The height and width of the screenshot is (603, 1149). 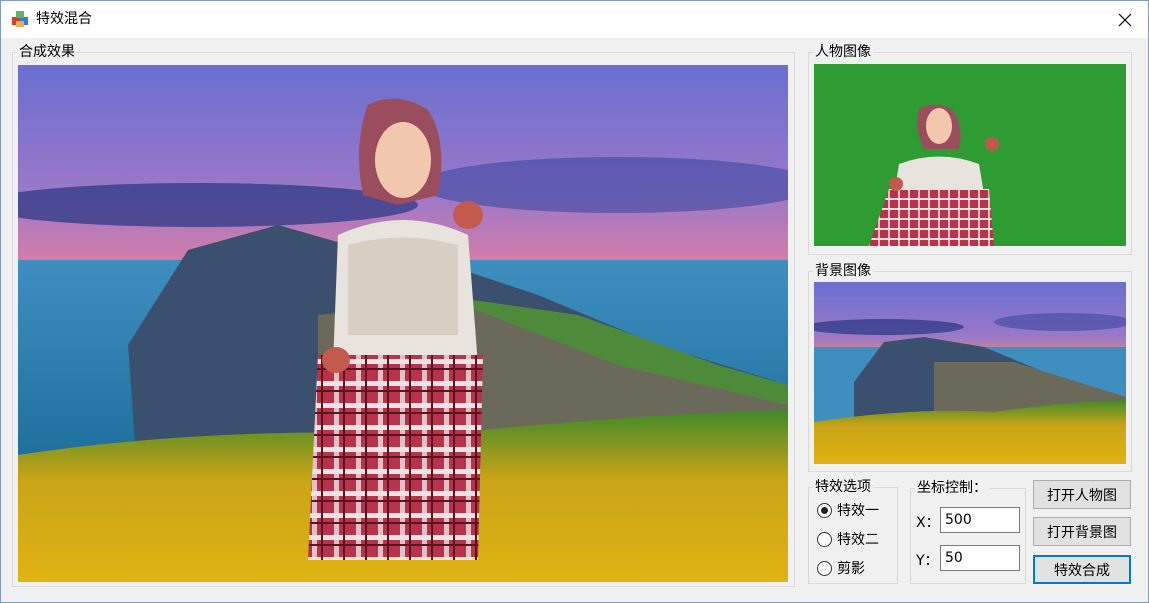 What do you see at coordinates (970, 373) in the screenshot?
I see `background-image` at bounding box center [970, 373].